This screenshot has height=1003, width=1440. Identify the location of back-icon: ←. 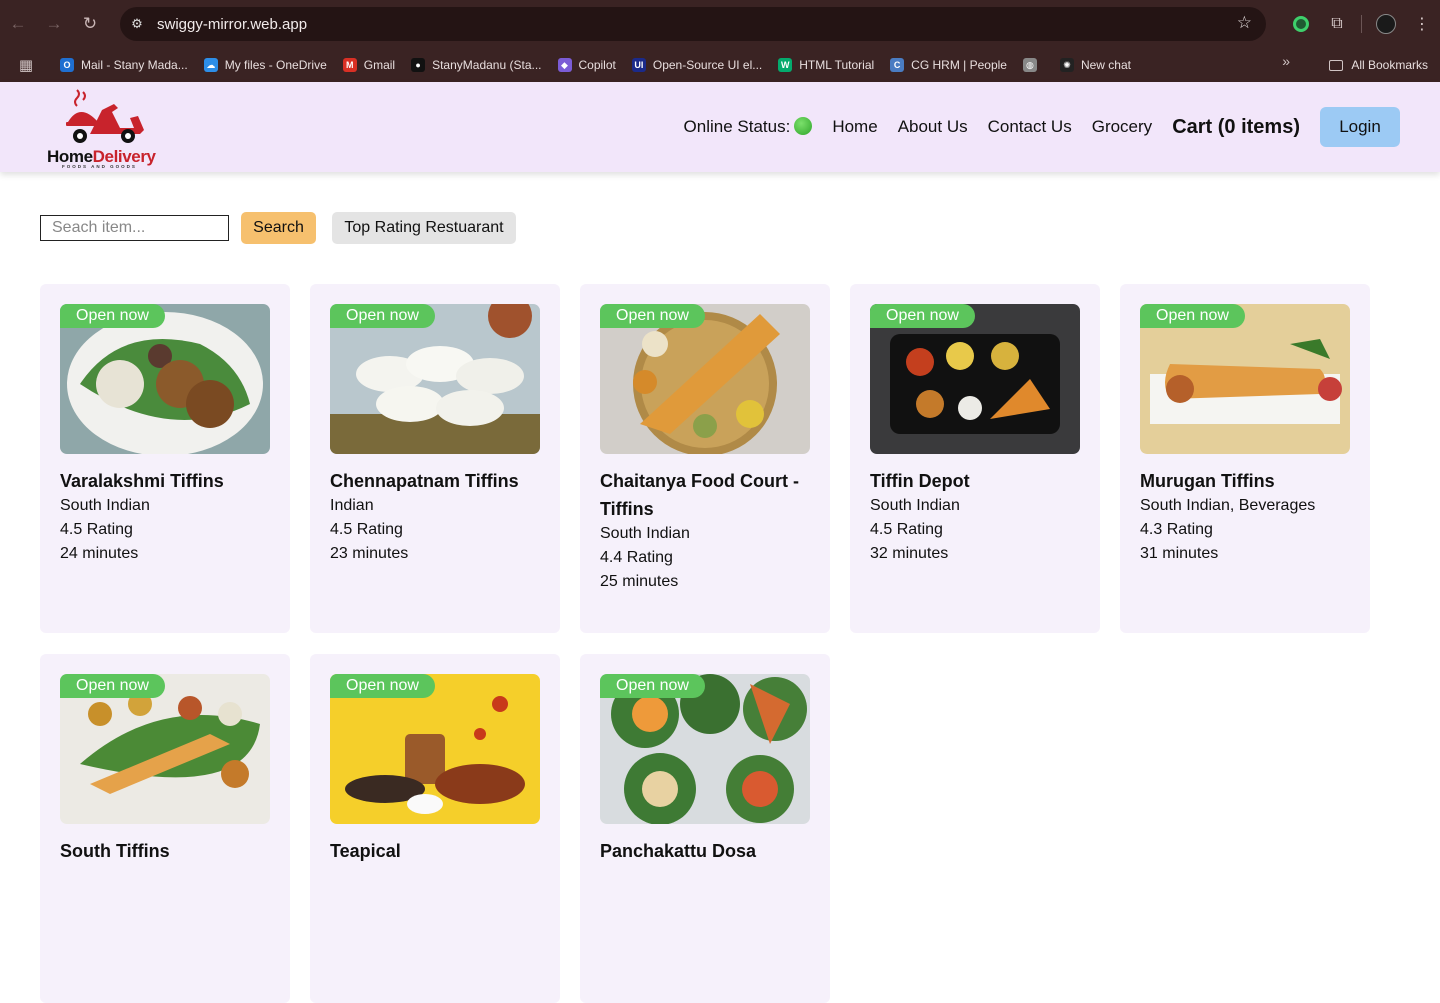
(18, 24).